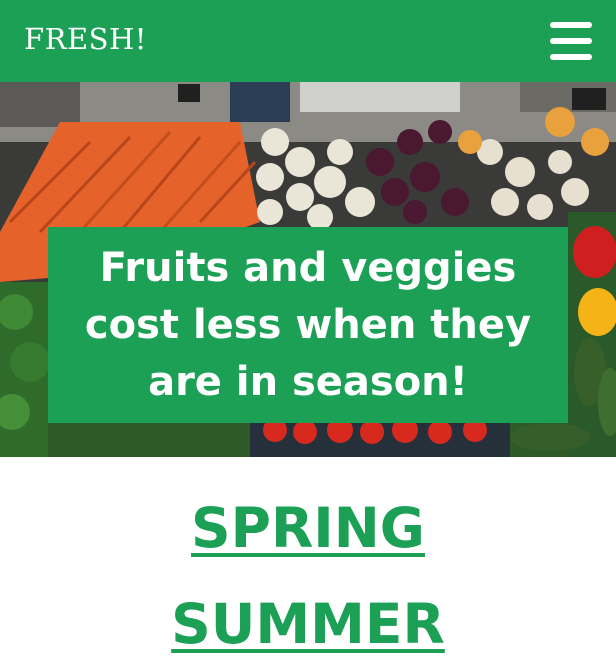 Image resolution: width=616 pixels, height=656 pixels. What do you see at coordinates (571, 41) in the screenshot?
I see `hamburger-menu-icon` at bounding box center [571, 41].